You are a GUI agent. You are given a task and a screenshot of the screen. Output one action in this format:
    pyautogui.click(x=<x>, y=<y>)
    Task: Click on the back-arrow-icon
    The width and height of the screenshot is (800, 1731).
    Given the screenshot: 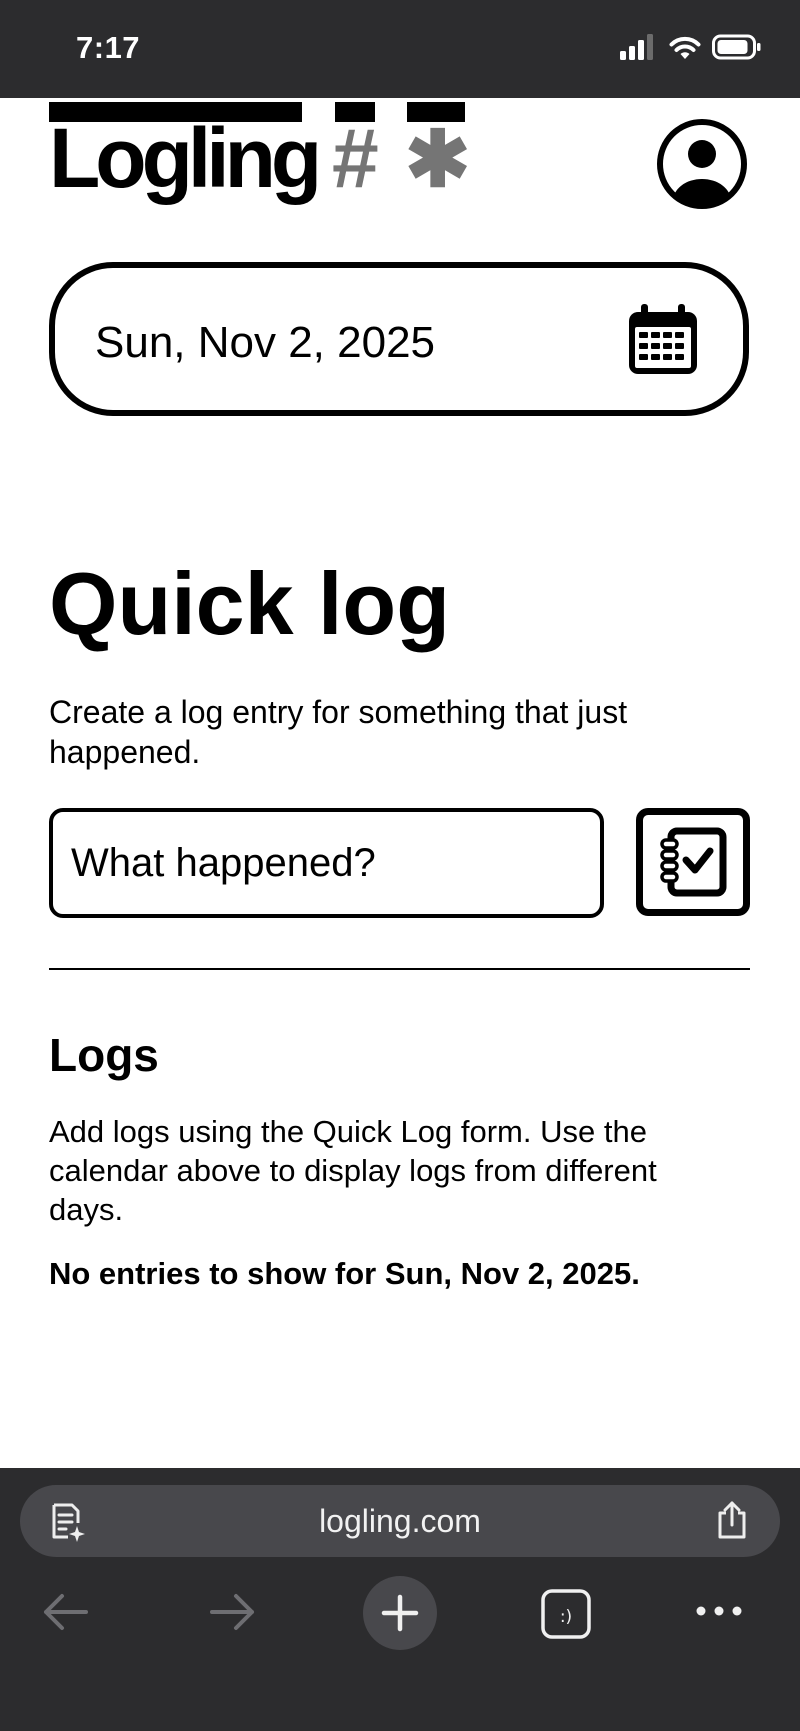 What is the action you would take?
    pyautogui.click(x=66, y=1612)
    